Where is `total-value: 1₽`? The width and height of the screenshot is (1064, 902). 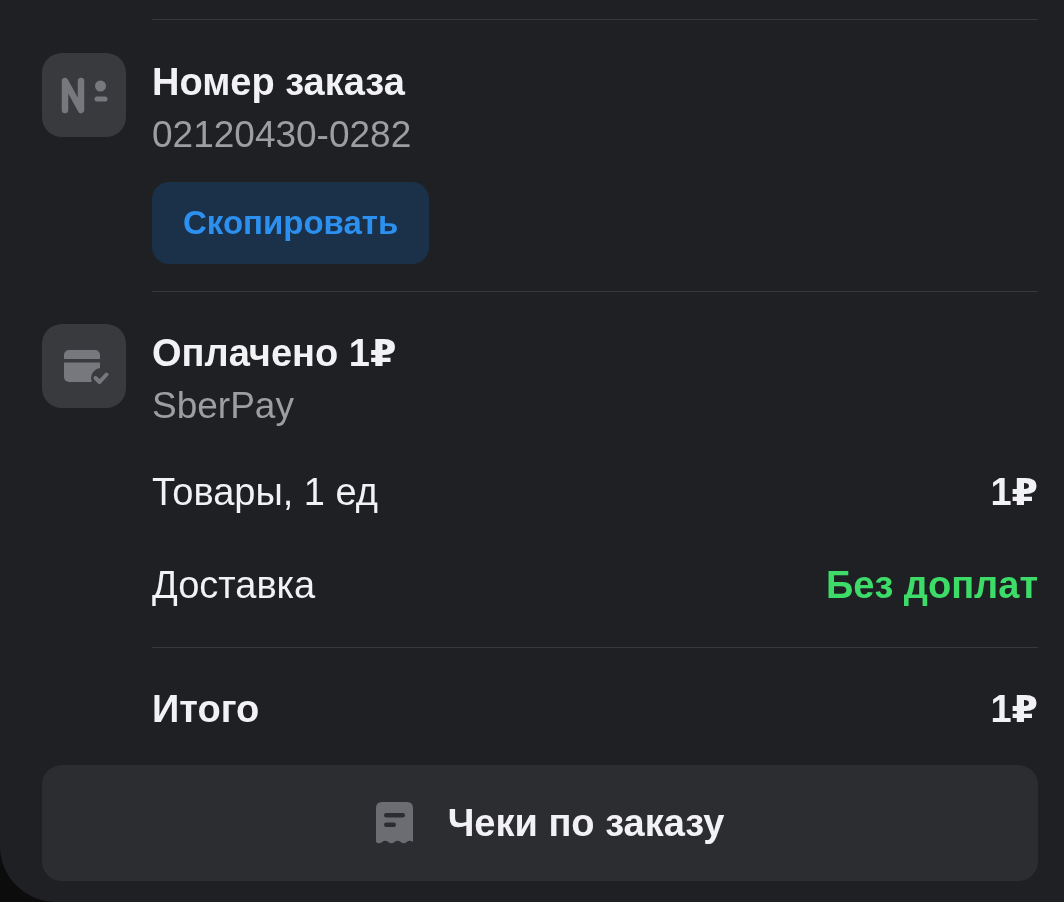
total-value: 1₽ is located at coordinates (1014, 709).